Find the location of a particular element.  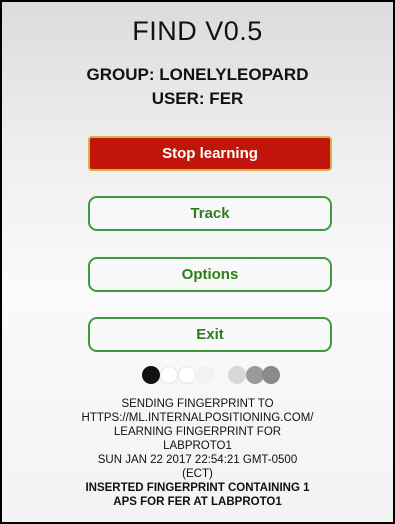

progress-dots-indicator is located at coordinates (212, 375).